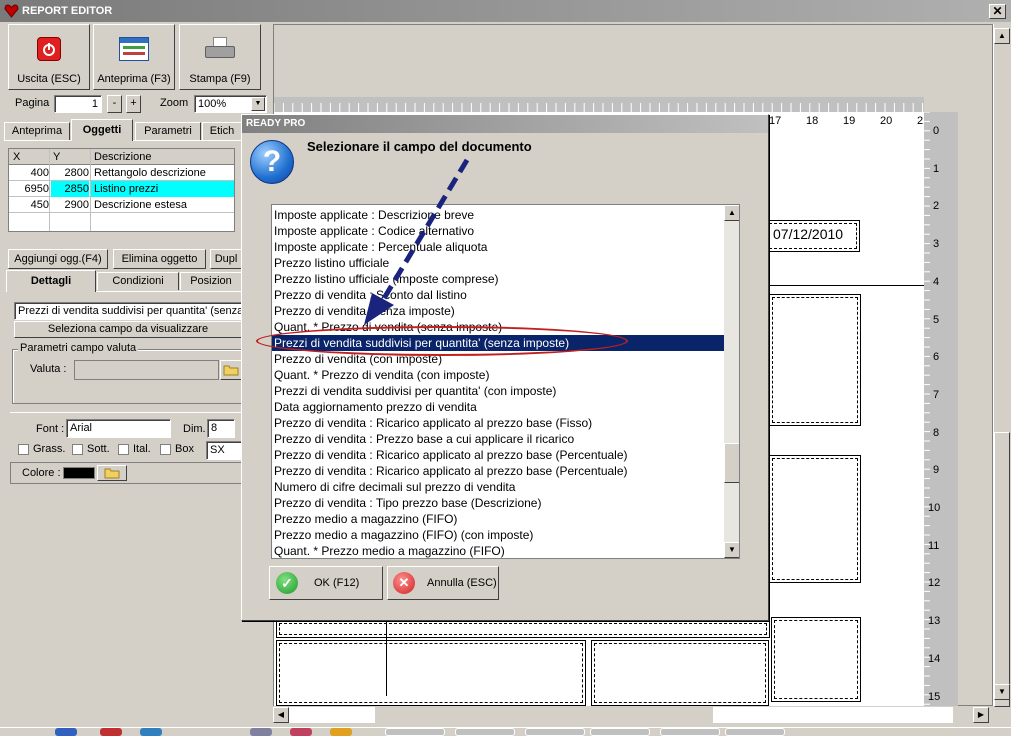  What do you see at coordinates (936, 168) in the screenshot?
I see `ruler-label: 1` at bounding box center [936, 168].